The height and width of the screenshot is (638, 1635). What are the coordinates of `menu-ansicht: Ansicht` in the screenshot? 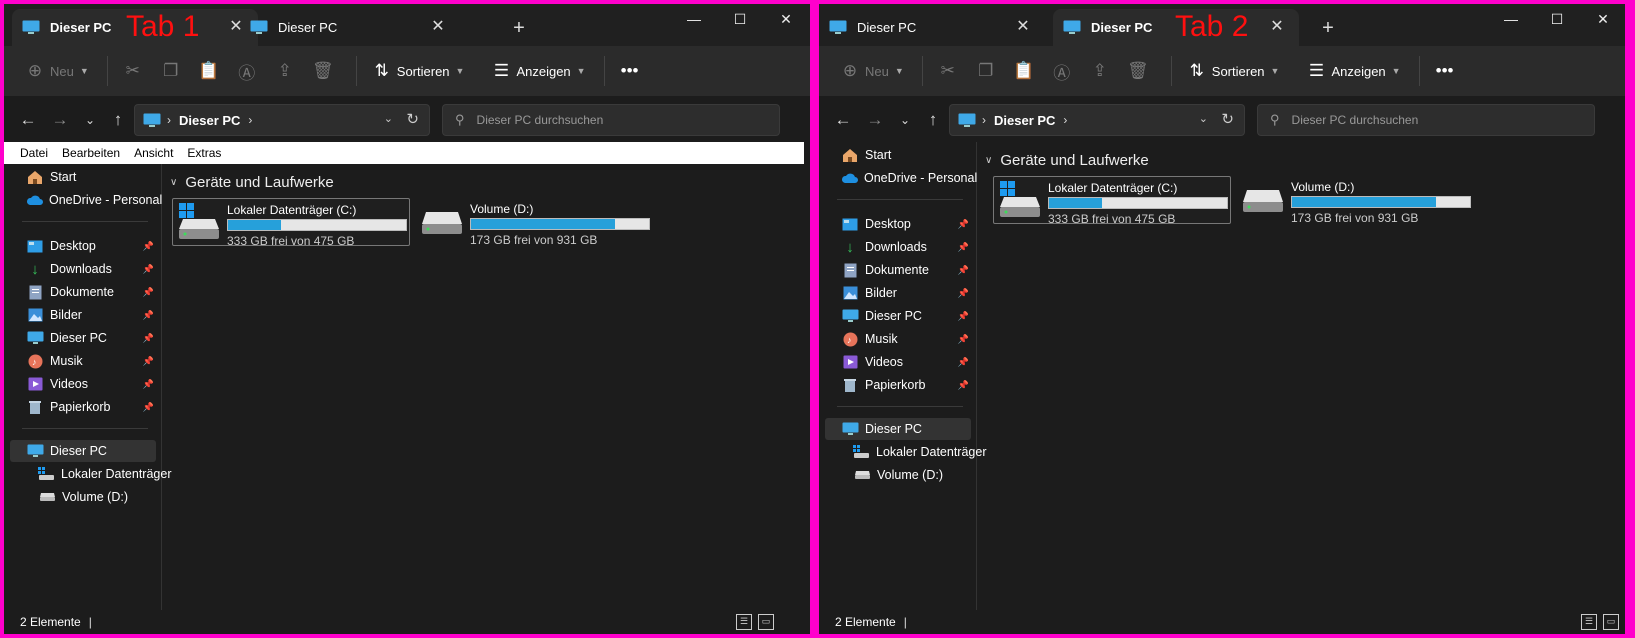 It's located at (153, 153).